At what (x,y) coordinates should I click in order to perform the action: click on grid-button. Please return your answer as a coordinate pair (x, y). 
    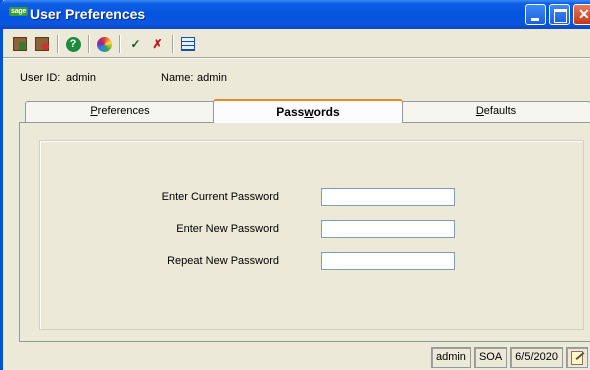
    Looking at the image, I should click on (188, 44).